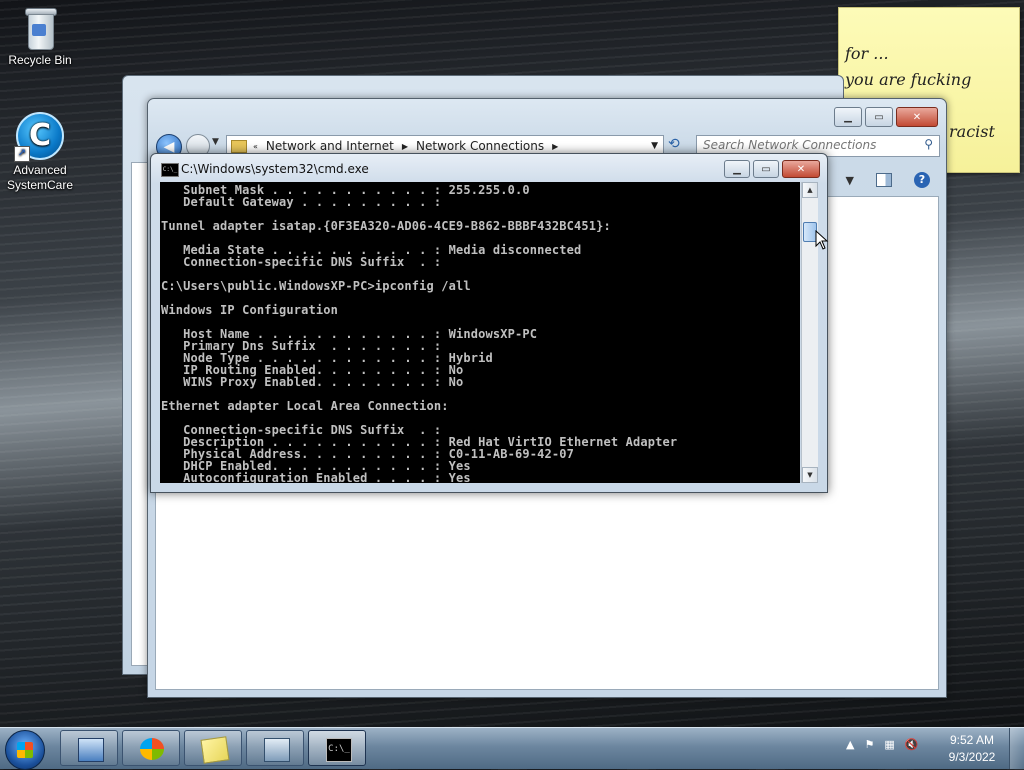  I want to click on taskbar-media-player-button, so click(151, 748).